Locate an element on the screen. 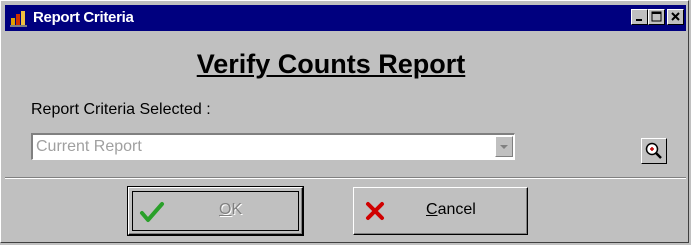 The image size is (691, 245). minimize-icon is located at coordinates (639, 20).